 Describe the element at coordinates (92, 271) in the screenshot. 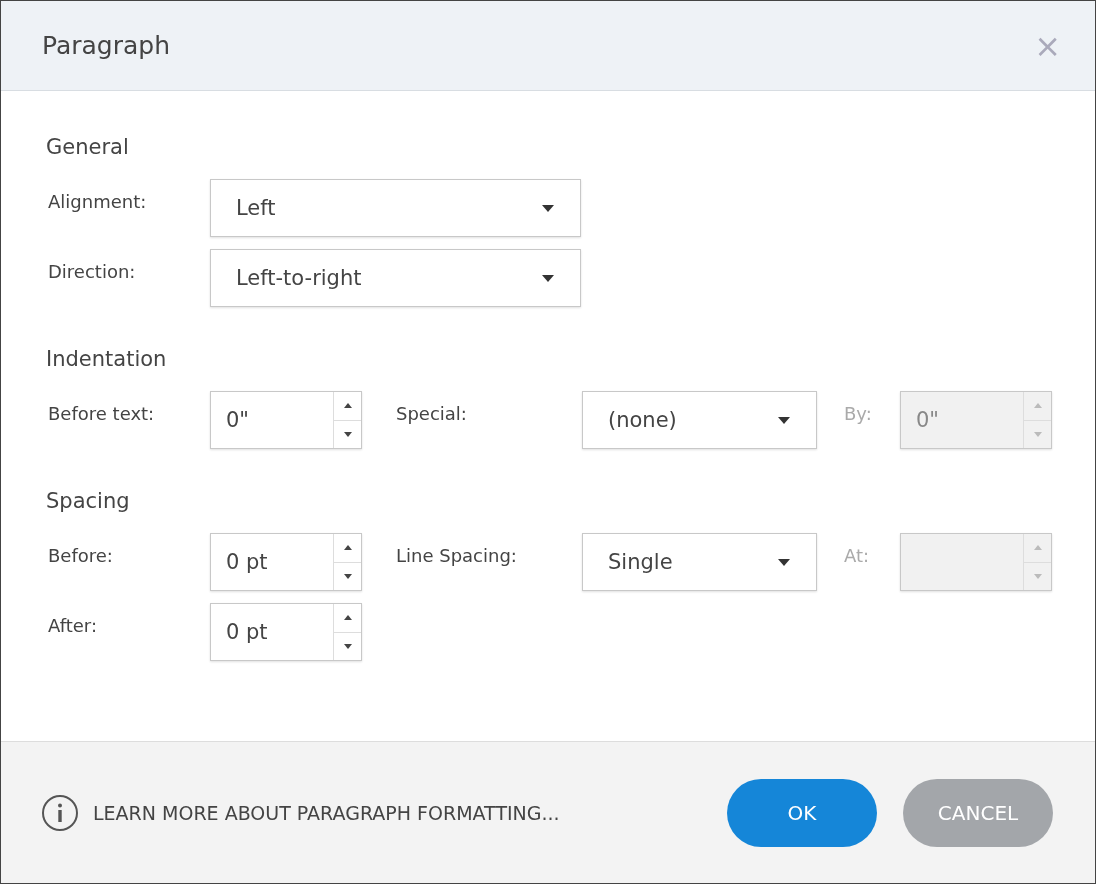

I see `field-label: Direction:` at that location.